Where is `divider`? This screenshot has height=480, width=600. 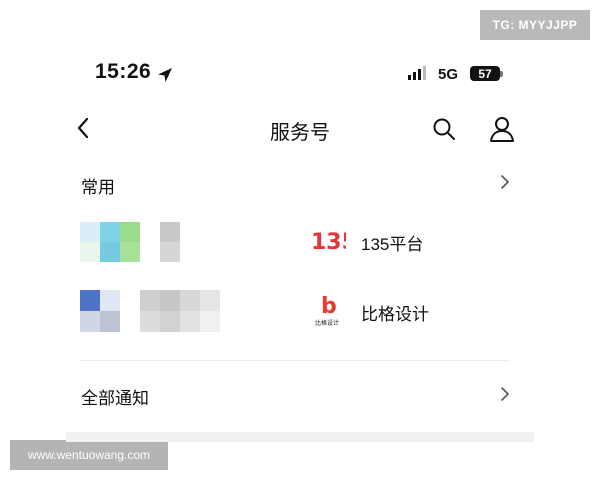 divider is located at coordinates (295, 360).